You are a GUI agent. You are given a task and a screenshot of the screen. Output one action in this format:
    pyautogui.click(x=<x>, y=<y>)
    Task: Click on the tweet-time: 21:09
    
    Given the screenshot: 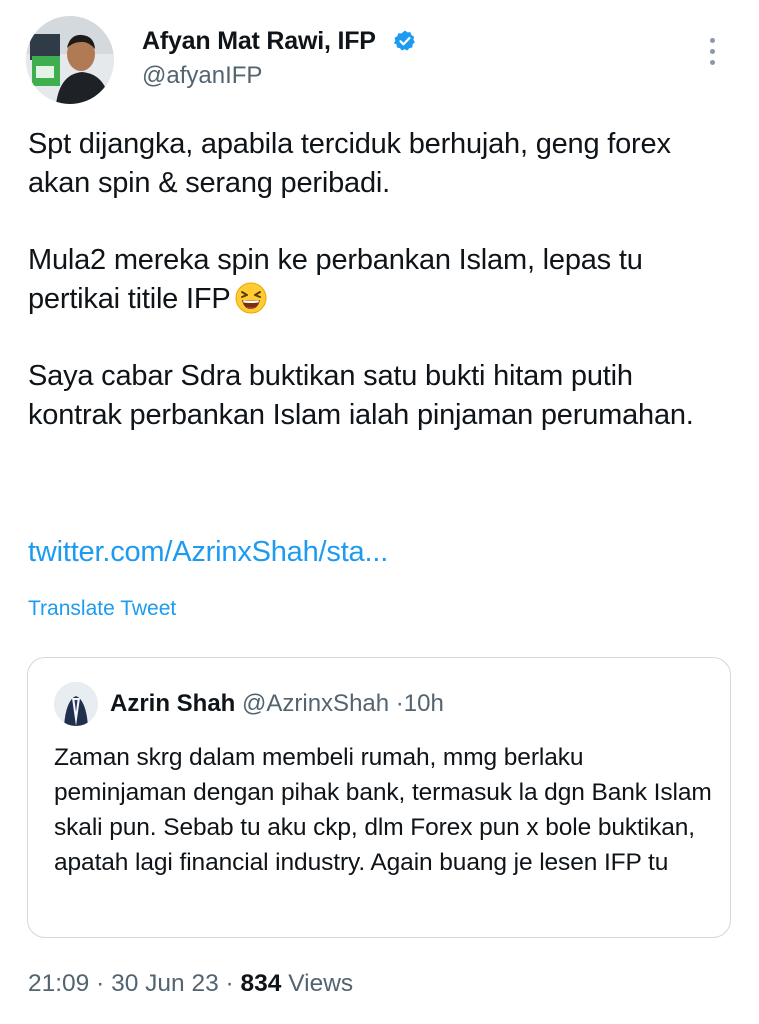 What is the action you would take?
    pyautogui.click(x=58, y=983)
    